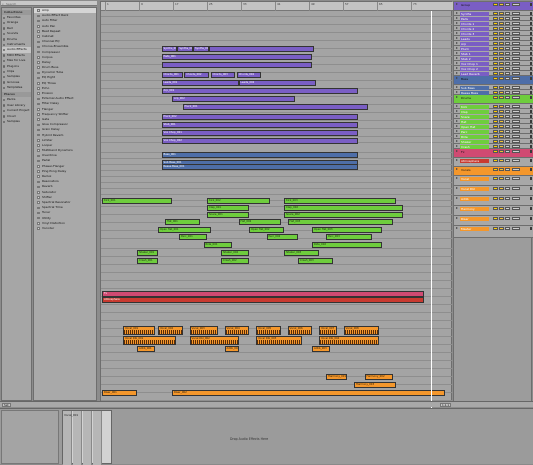 This screenshot has width=533, height=465. Describe the element at coordinates (493, 211) in the screenshot. I see `track-header: Harmony` at that location.